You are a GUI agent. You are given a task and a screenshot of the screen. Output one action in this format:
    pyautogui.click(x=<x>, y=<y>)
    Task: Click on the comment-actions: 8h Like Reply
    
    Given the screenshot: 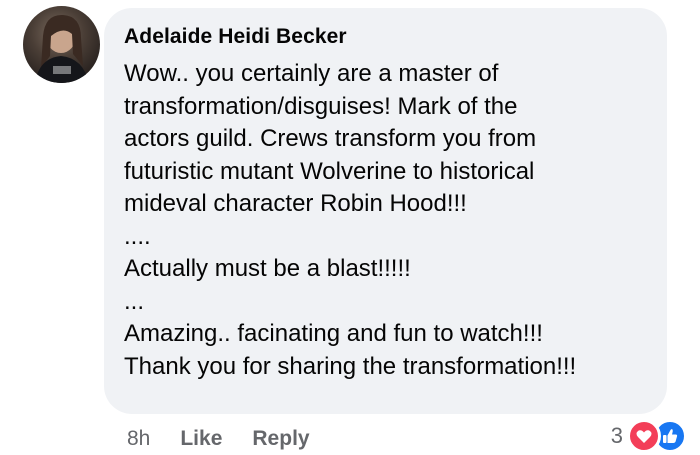 What is the action you would take?
    pyautogui.click(x=218, y=439)
    